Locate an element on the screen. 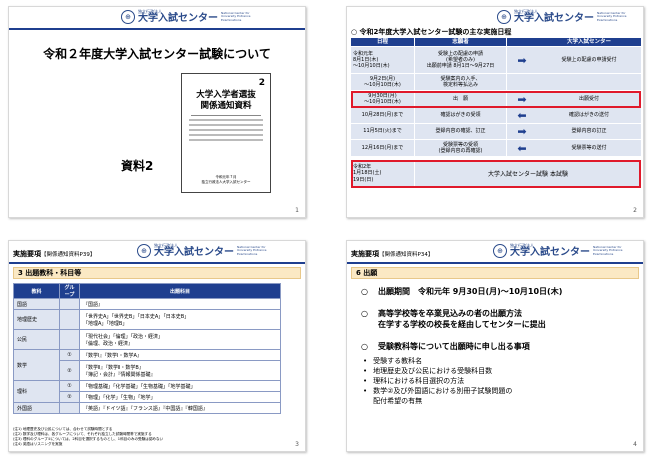  row-date: 10月28日(月)まで is located at coordinates (383, 115).